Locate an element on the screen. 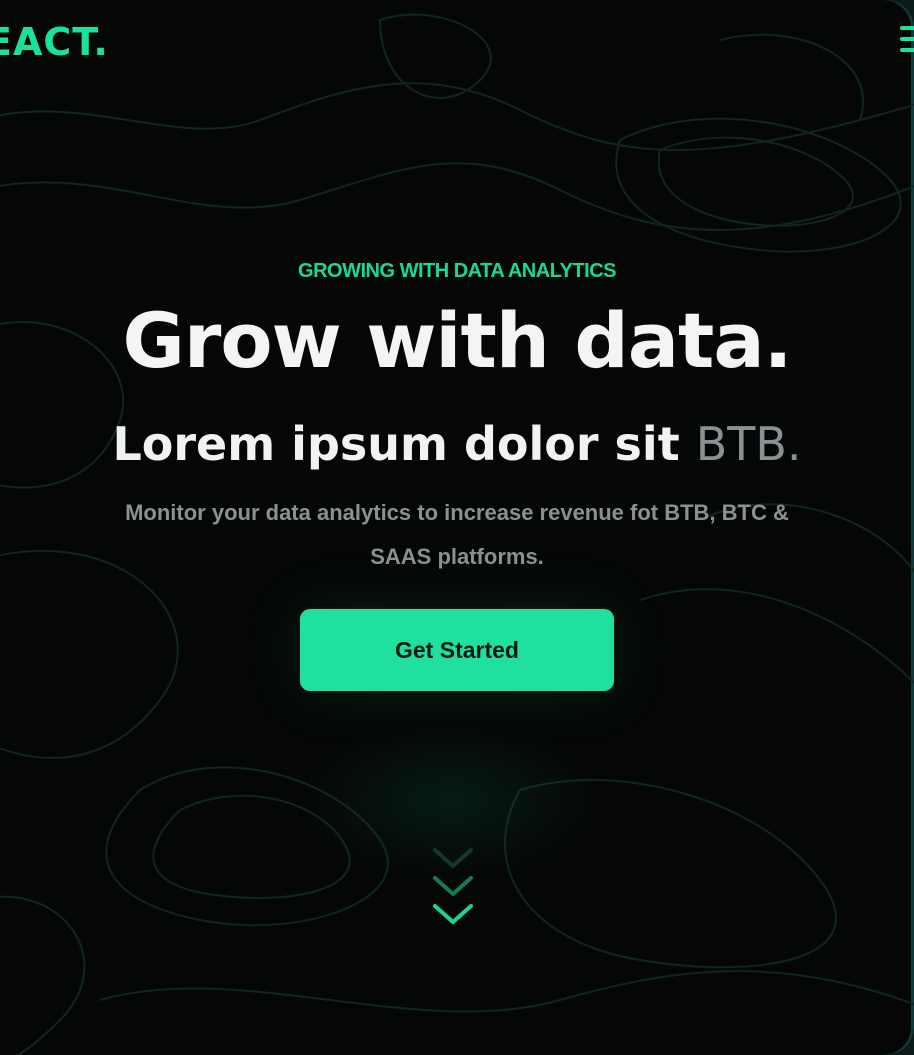 Image resolution: width=914 pixels, height=1055 pixels. brand-logo: EACT. is located at coordinates (54, 42).